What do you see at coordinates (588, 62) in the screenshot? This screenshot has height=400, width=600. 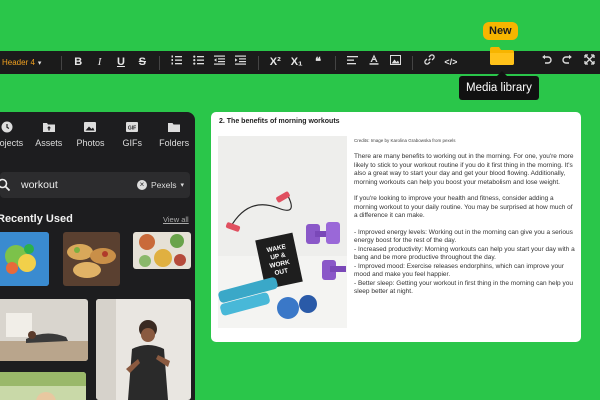 I see `fullscreen-icon` at bounding box center [588, 62].